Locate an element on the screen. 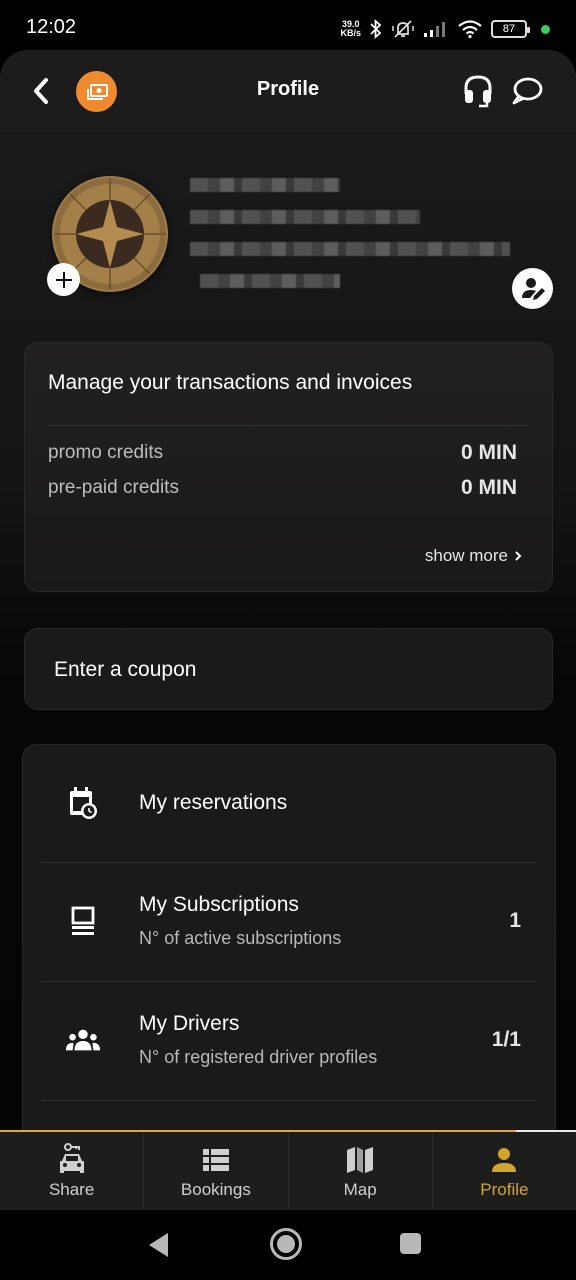  calendar-clock-icon is located at coordinates (83, 803).